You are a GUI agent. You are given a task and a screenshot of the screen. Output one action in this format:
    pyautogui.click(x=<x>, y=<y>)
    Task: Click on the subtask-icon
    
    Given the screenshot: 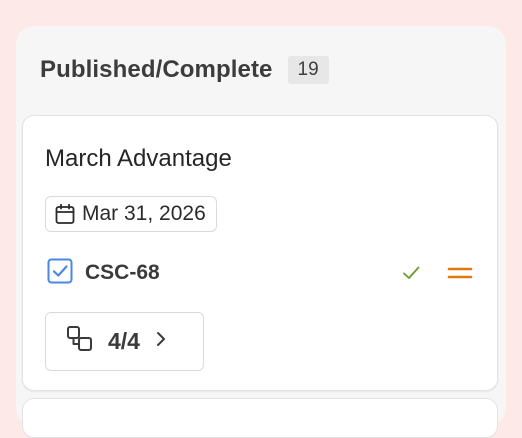 What is the action you would take?
    pyautogui.click(x=80, y=341)
    